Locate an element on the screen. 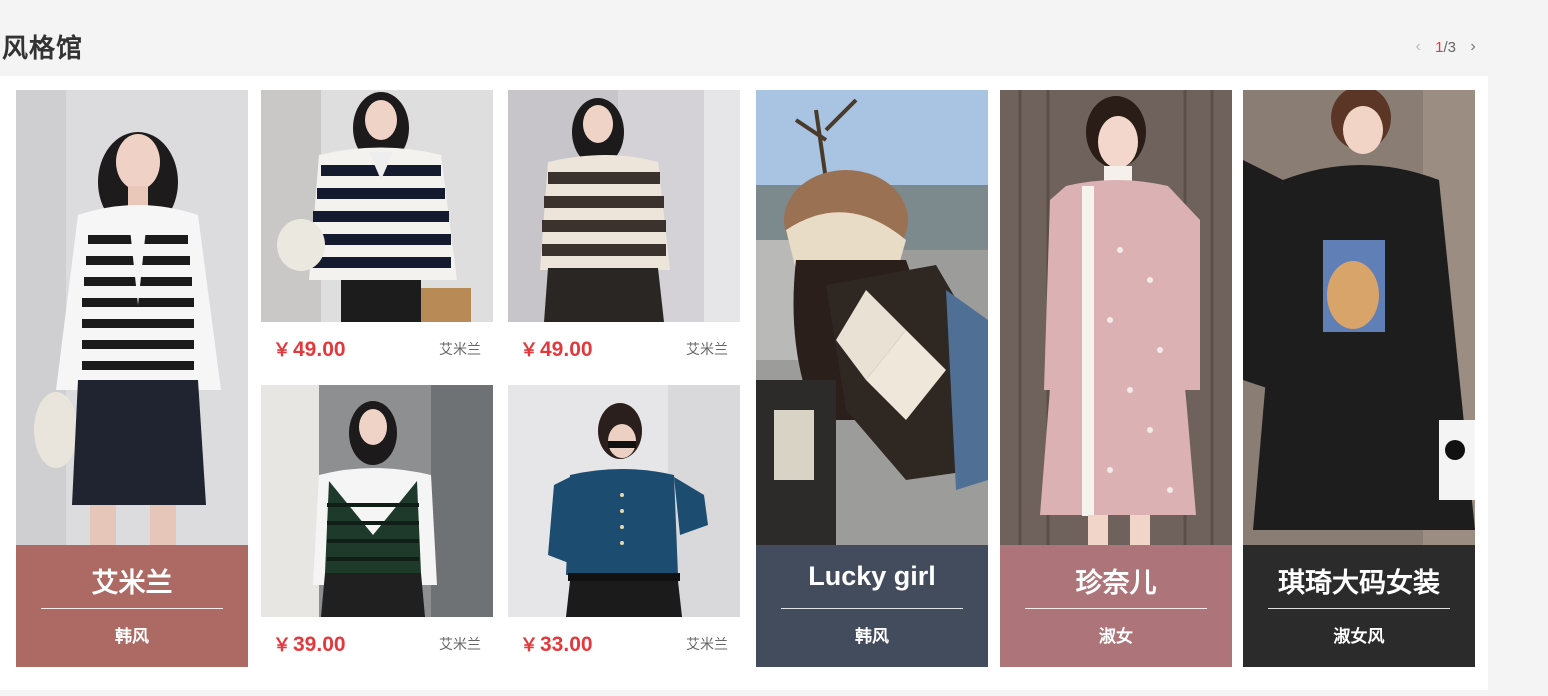 The height and width of the screenshot is (696, 1548). brand-caption: Lucky girl 韩风 is located at coordinates (872, 606).